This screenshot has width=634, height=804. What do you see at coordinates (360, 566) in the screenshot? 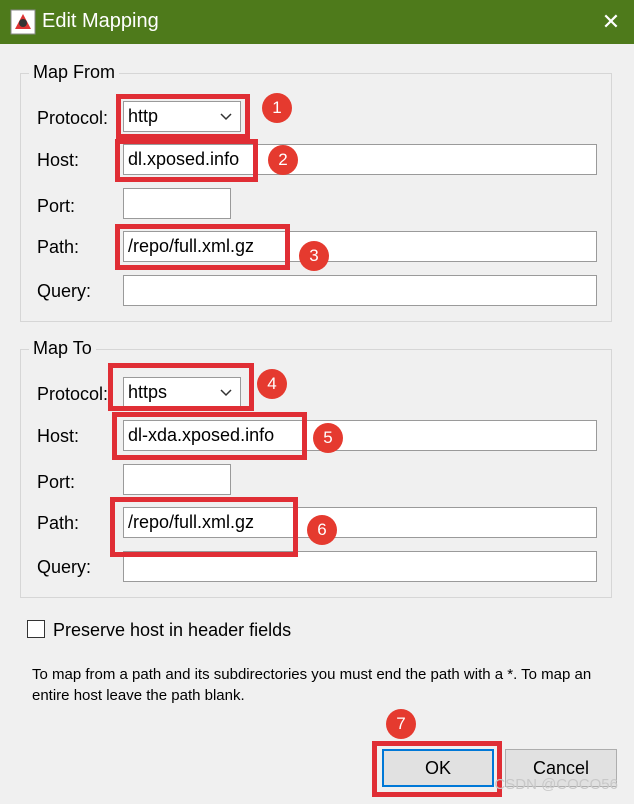
I see `to-query-field` at bounding box center [360, 566].